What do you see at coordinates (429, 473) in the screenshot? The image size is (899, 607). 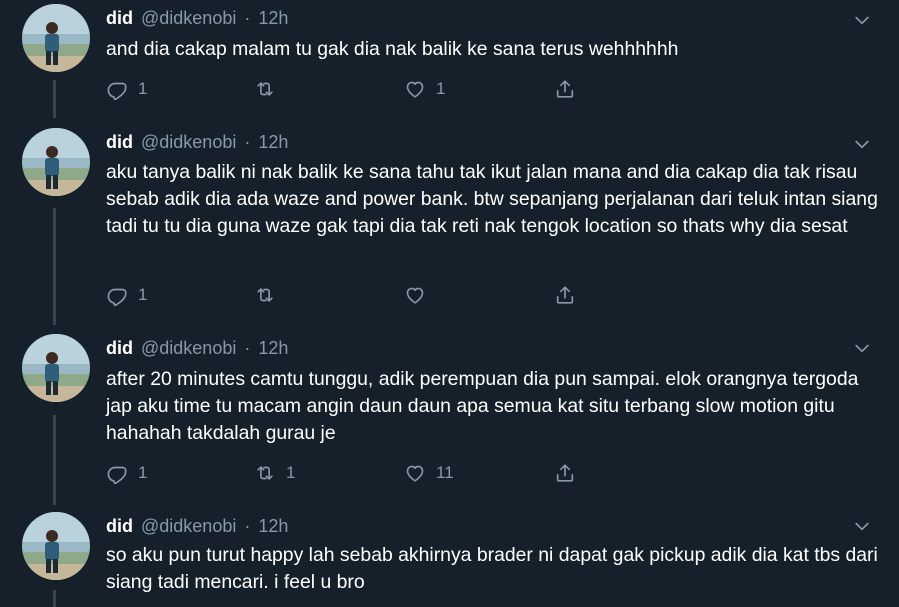 I see `like-button: 11` at bounding box center [429, 473].